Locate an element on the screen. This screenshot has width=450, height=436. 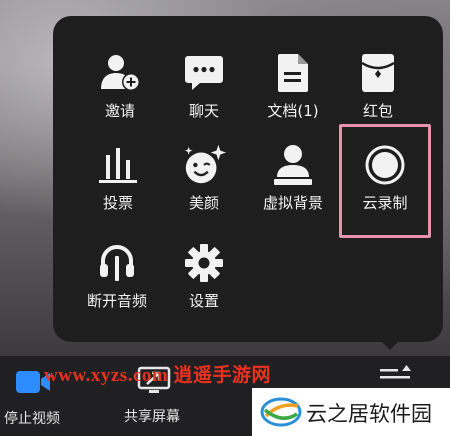
document-icon is located at coordinates (293, 73).